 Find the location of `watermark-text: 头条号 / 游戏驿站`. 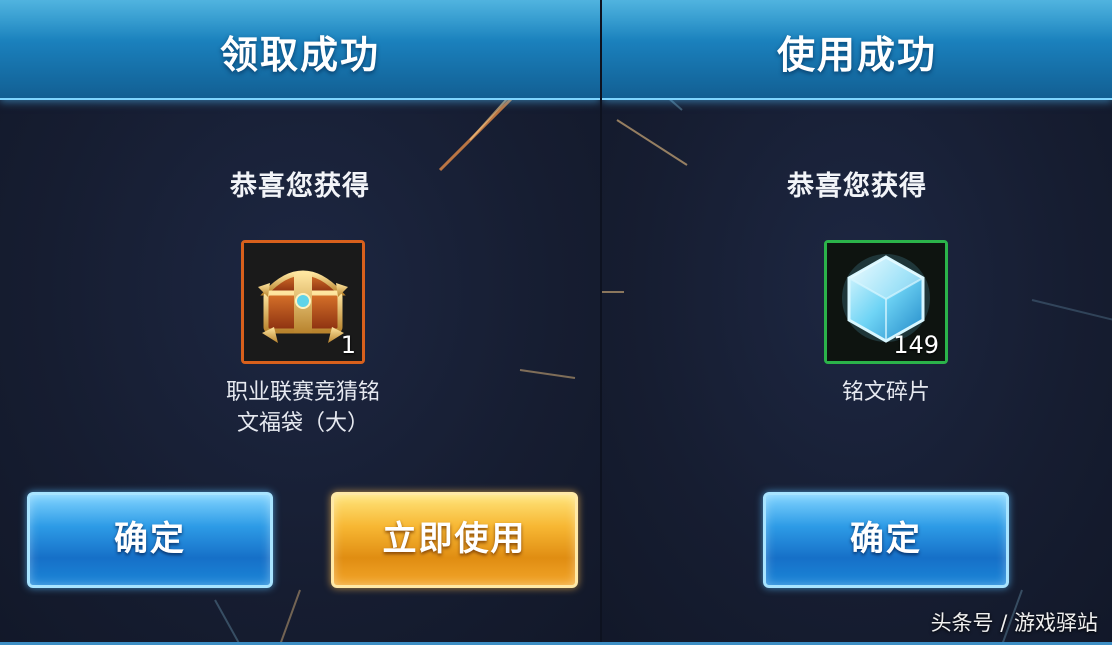

watermark-text: 头条号 / 游戏驿站 is located at coordinates (1014, 623).